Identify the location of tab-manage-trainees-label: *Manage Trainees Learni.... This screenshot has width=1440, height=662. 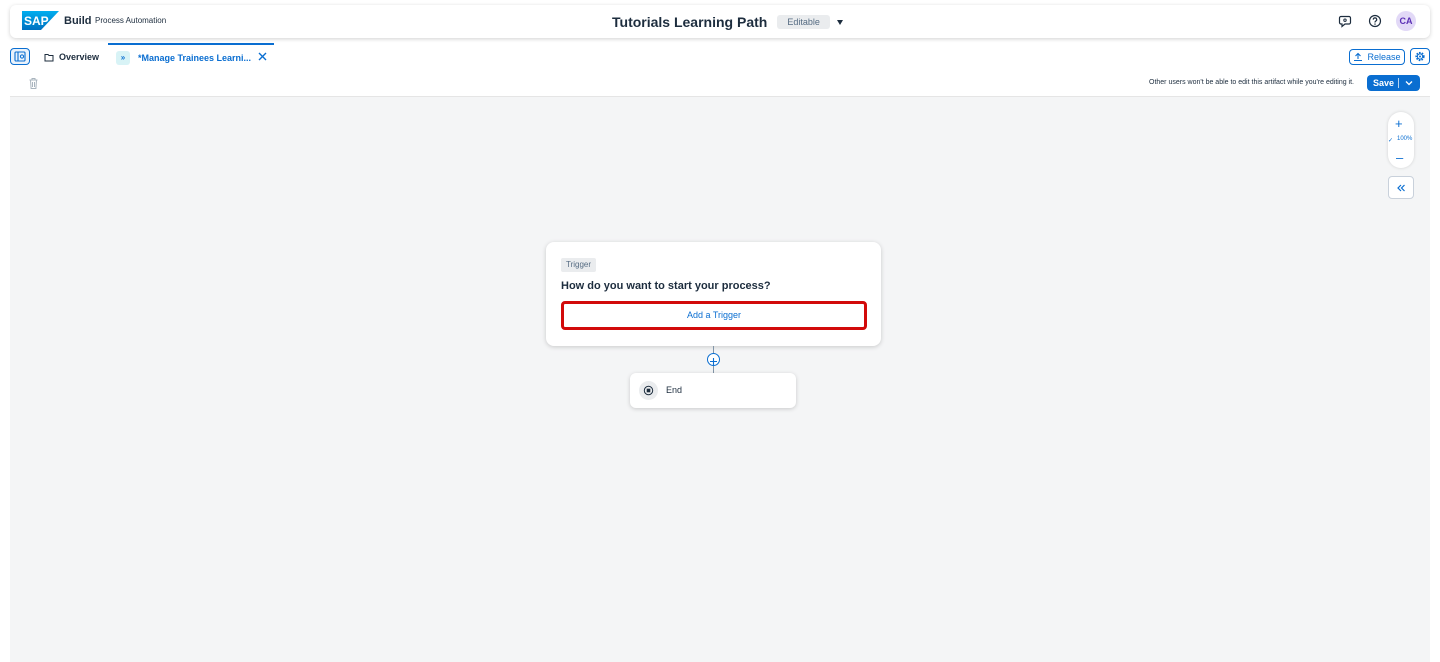
(195, 57).